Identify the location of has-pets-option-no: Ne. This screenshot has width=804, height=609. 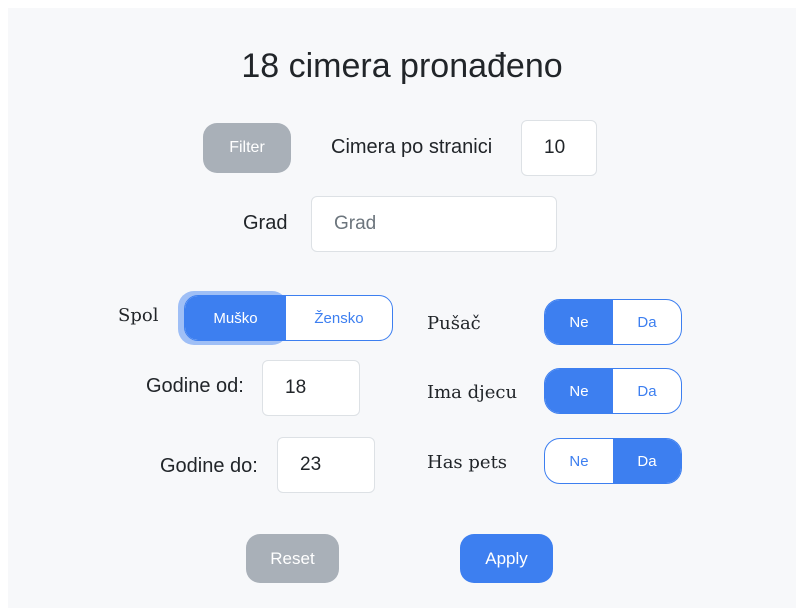
(579, 461).